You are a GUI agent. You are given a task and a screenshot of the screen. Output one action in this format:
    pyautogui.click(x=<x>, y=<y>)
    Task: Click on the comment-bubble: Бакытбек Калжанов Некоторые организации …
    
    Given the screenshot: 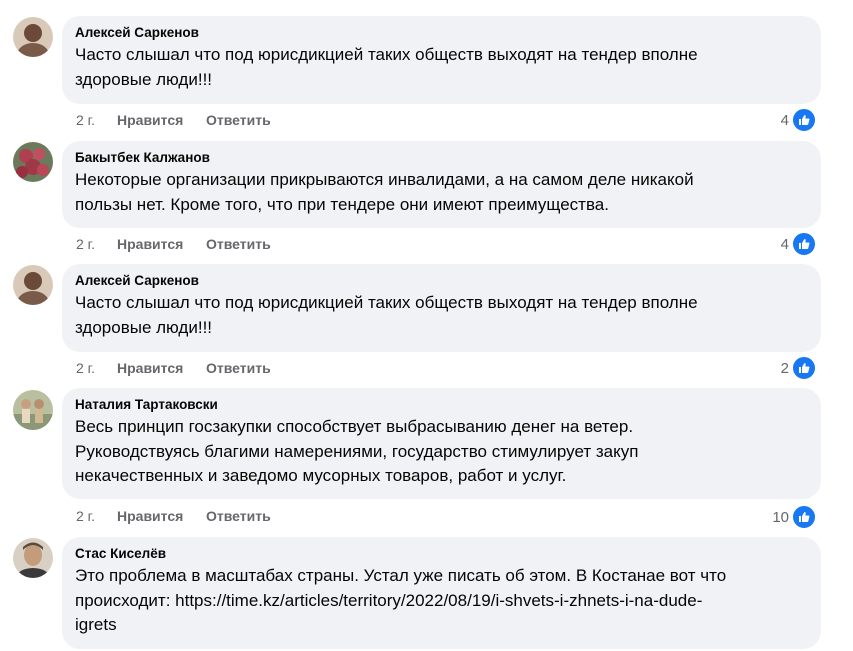 What is the action you would take?
    pyautogui.click(x=441, y=184)
    